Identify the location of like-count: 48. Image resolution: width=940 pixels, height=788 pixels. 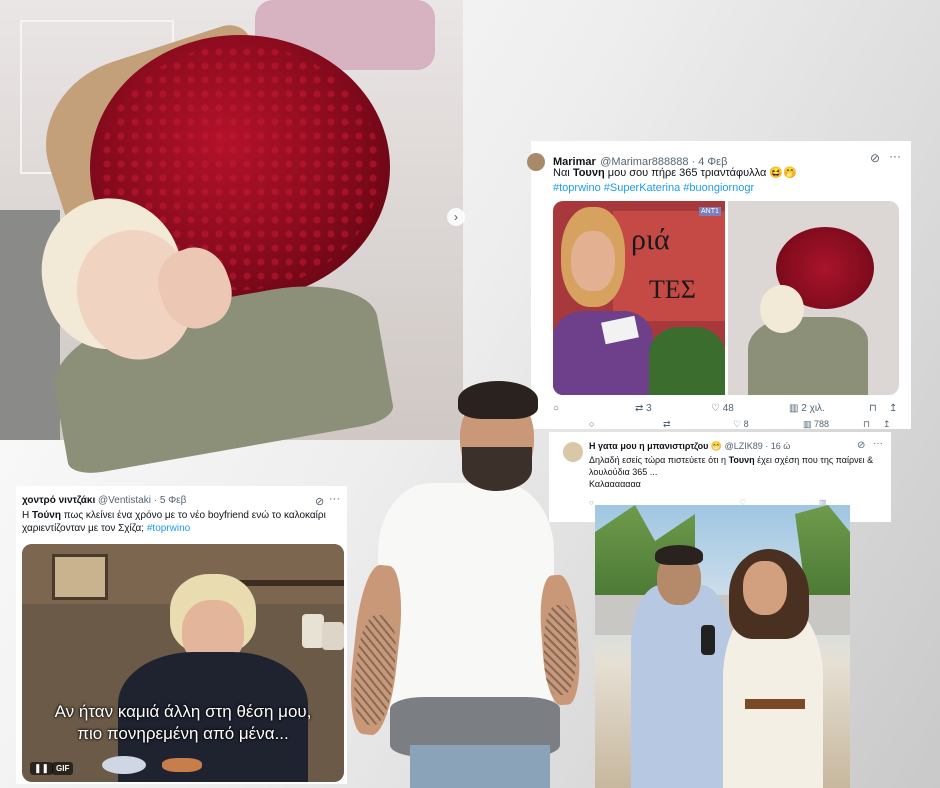
(728, 408).